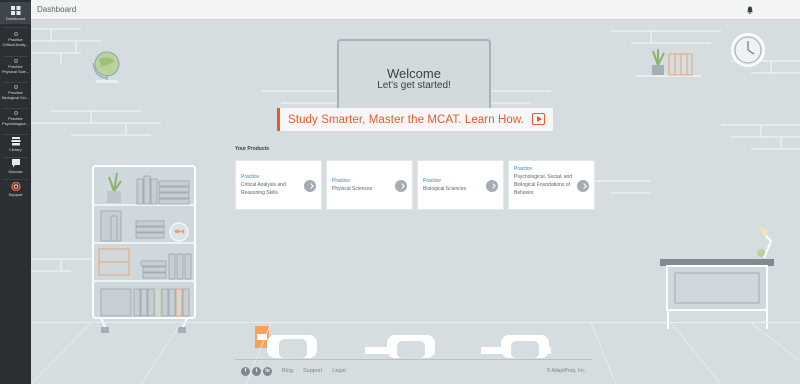 The height and width of the screenshot is (384, 800). Describe the element at coordinates (748, 50) in the screenshot. I see `clock-decoration` at that location.